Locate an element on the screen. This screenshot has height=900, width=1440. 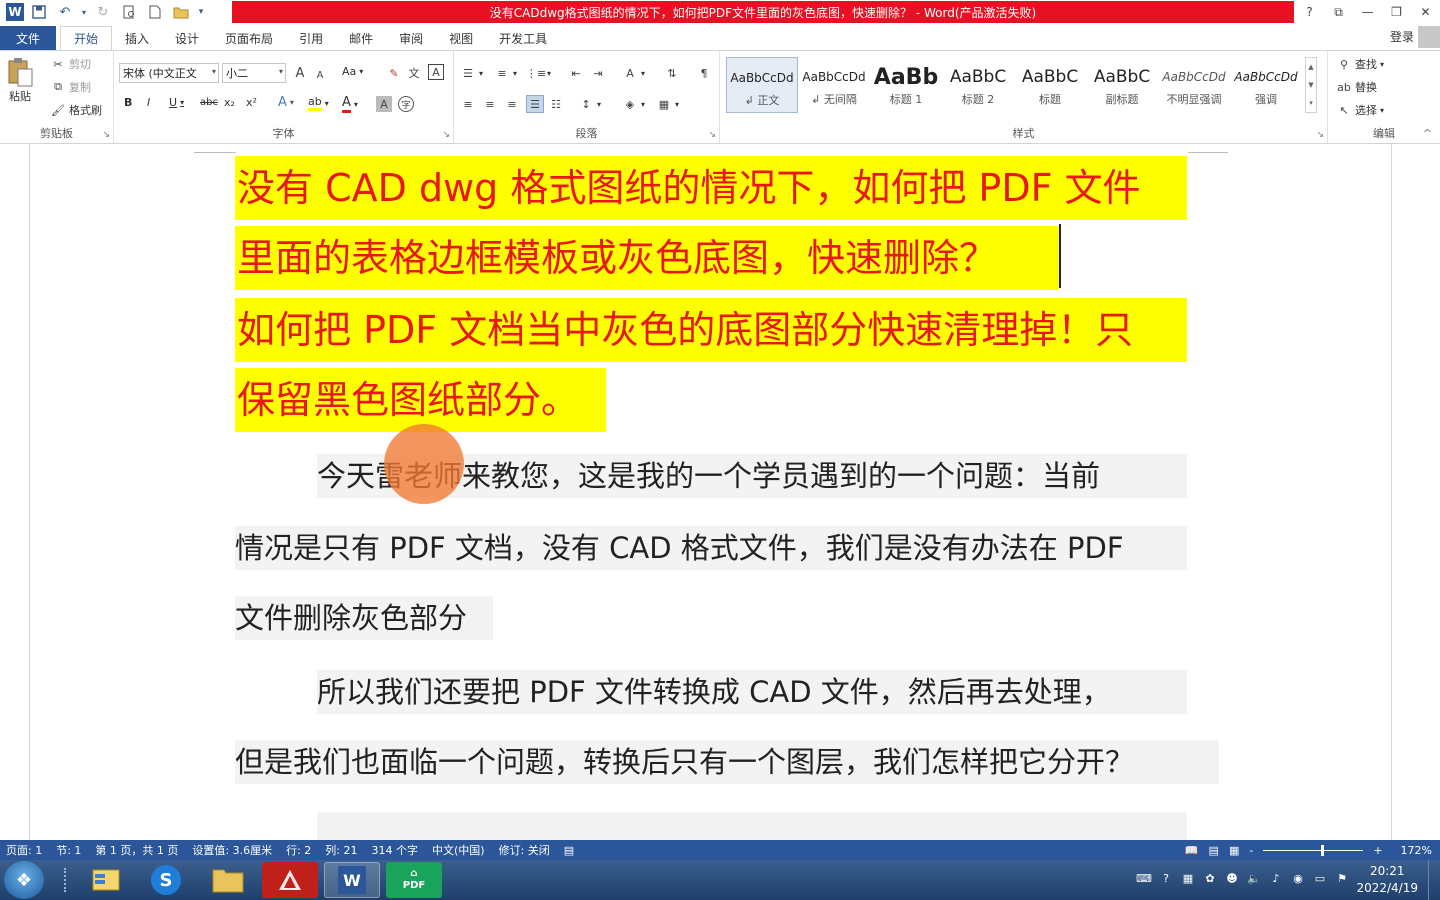
char-shading-button: A is located at coordinates (384, 104).